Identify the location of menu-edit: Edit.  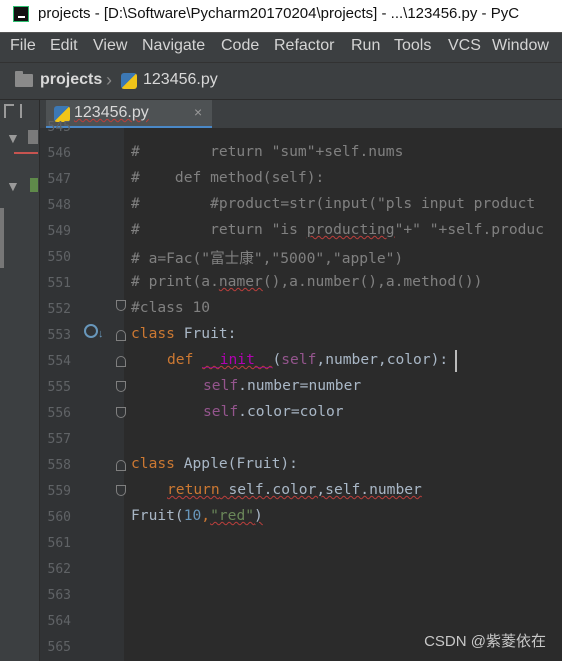
(64, 46).